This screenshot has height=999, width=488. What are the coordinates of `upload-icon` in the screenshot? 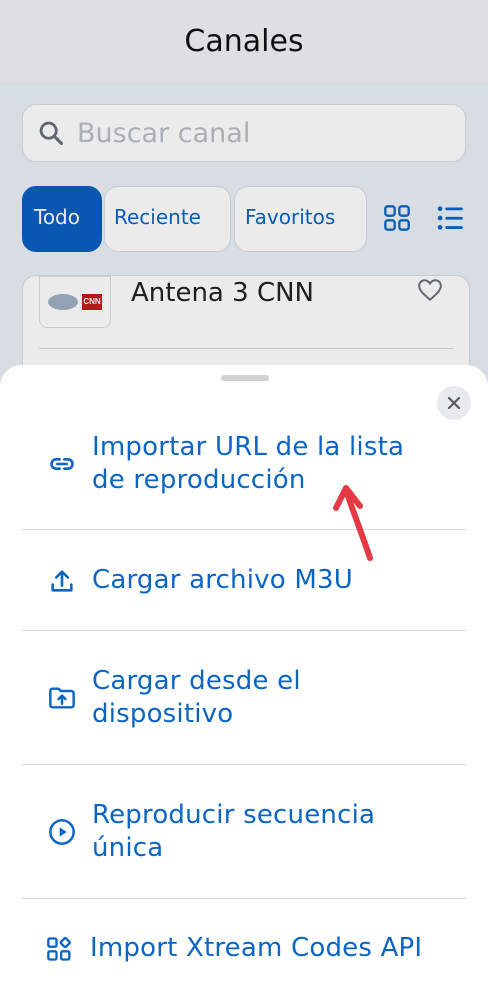 It's located at (62, 580).